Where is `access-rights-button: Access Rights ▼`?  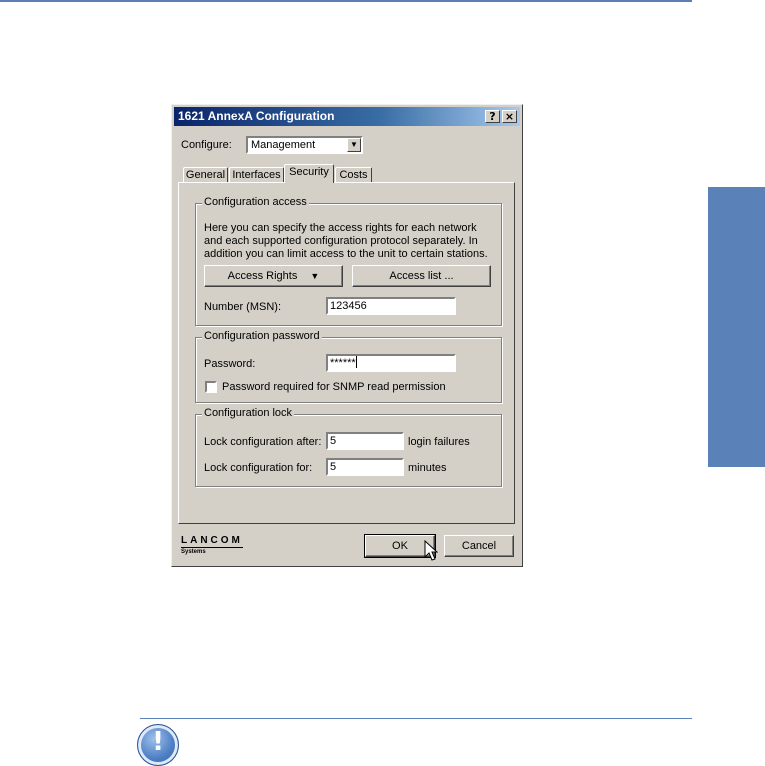
access-rights-button: Access Rights ▼ is located at coordinates (273, 276).